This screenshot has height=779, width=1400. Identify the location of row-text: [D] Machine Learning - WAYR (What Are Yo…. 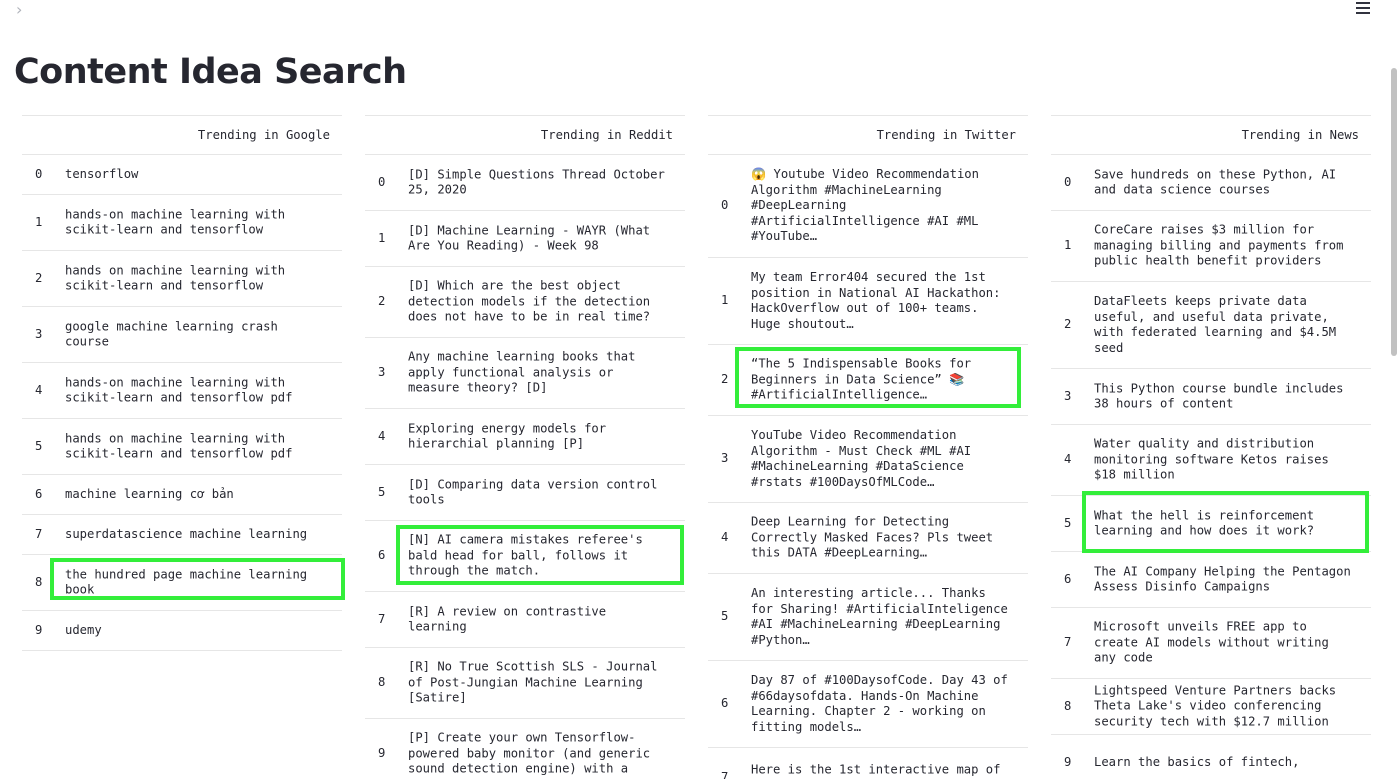
(529, 237).